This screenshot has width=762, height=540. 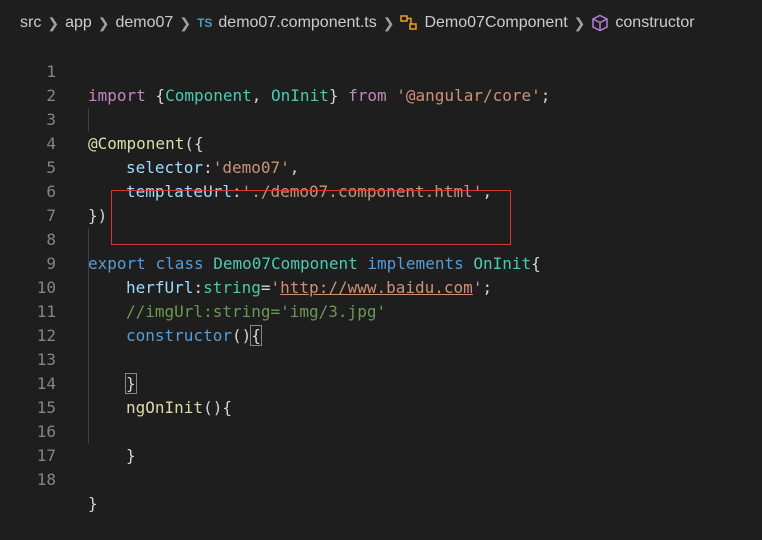 What do you see at coordinates (381, 166) in the screenshot?
I see `code-line: 5 templateUrl:'./demo07.component.html',` at bounding box center [381, 166].